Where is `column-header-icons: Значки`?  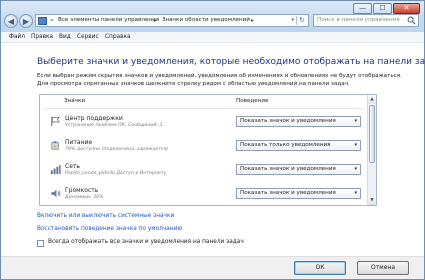
column-header-icons: Значки is located at coordinates (74, 101).